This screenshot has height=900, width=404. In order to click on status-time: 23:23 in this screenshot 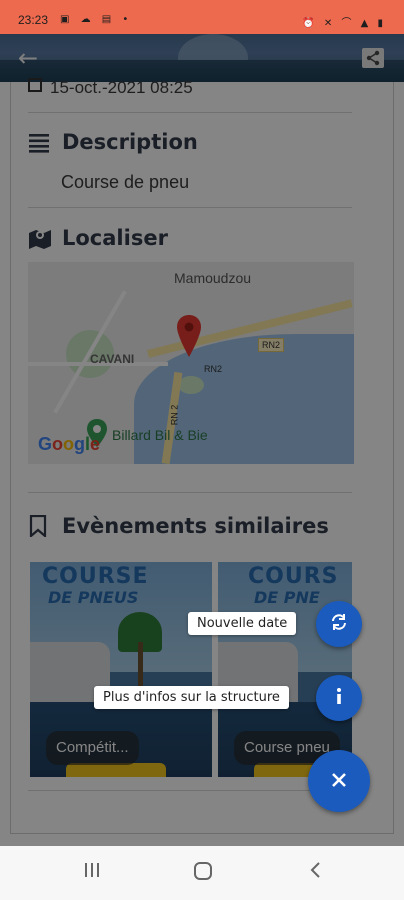, I will do `click(33, 20)`.